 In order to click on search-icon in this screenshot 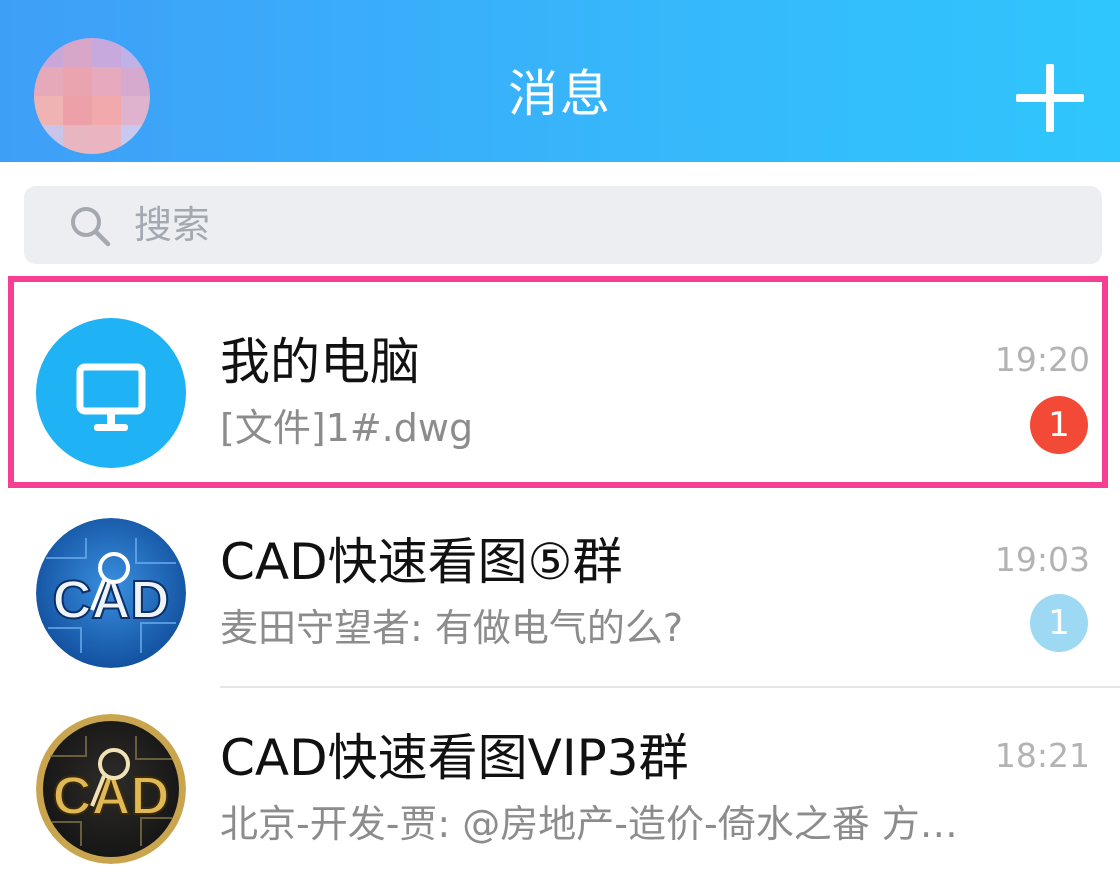, I will do `click(90, 226)`.